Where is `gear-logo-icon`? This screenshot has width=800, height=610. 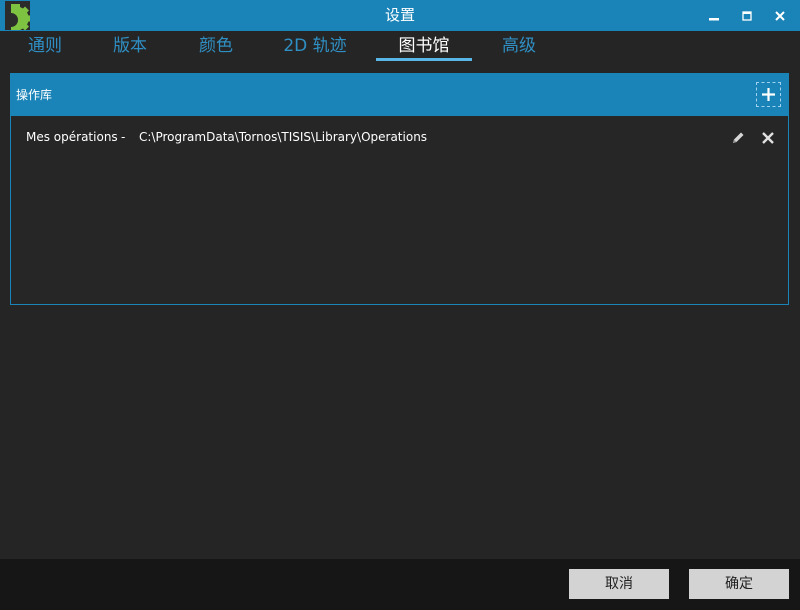
gear-logo-icon is located at coordinates (16, 17).